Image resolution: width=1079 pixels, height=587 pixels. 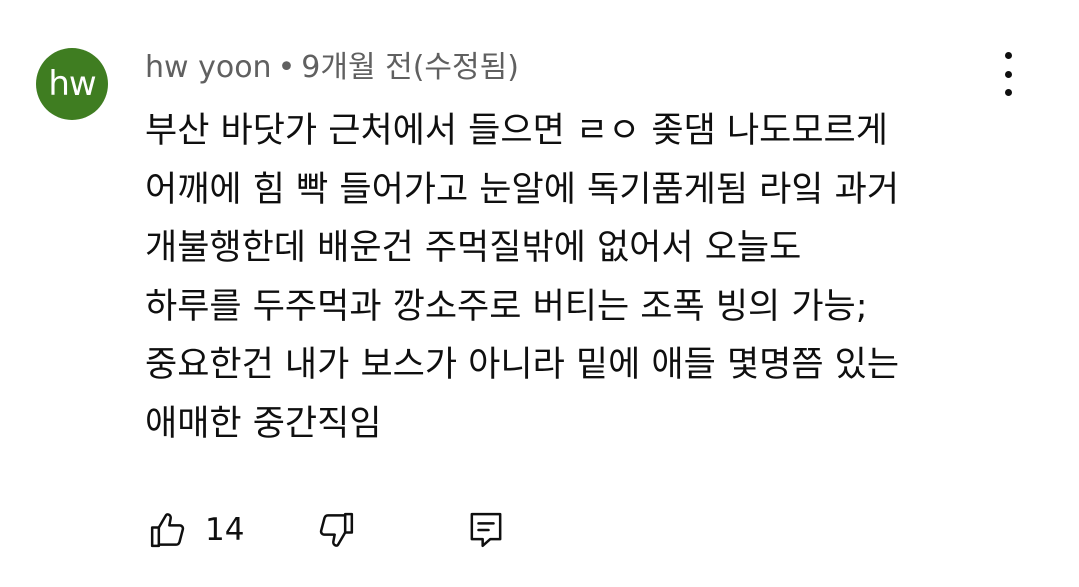 I want to click on avatar: hw, so click(x=72, y=84).